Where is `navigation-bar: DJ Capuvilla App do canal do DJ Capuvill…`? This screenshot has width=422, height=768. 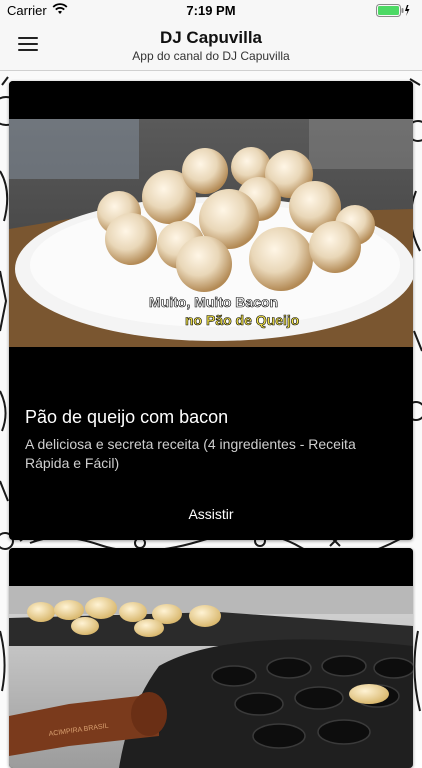
navigation-bar: DJ Capuvilla App do canal do DJ Capuvill… is located at coordinates (211, 46).